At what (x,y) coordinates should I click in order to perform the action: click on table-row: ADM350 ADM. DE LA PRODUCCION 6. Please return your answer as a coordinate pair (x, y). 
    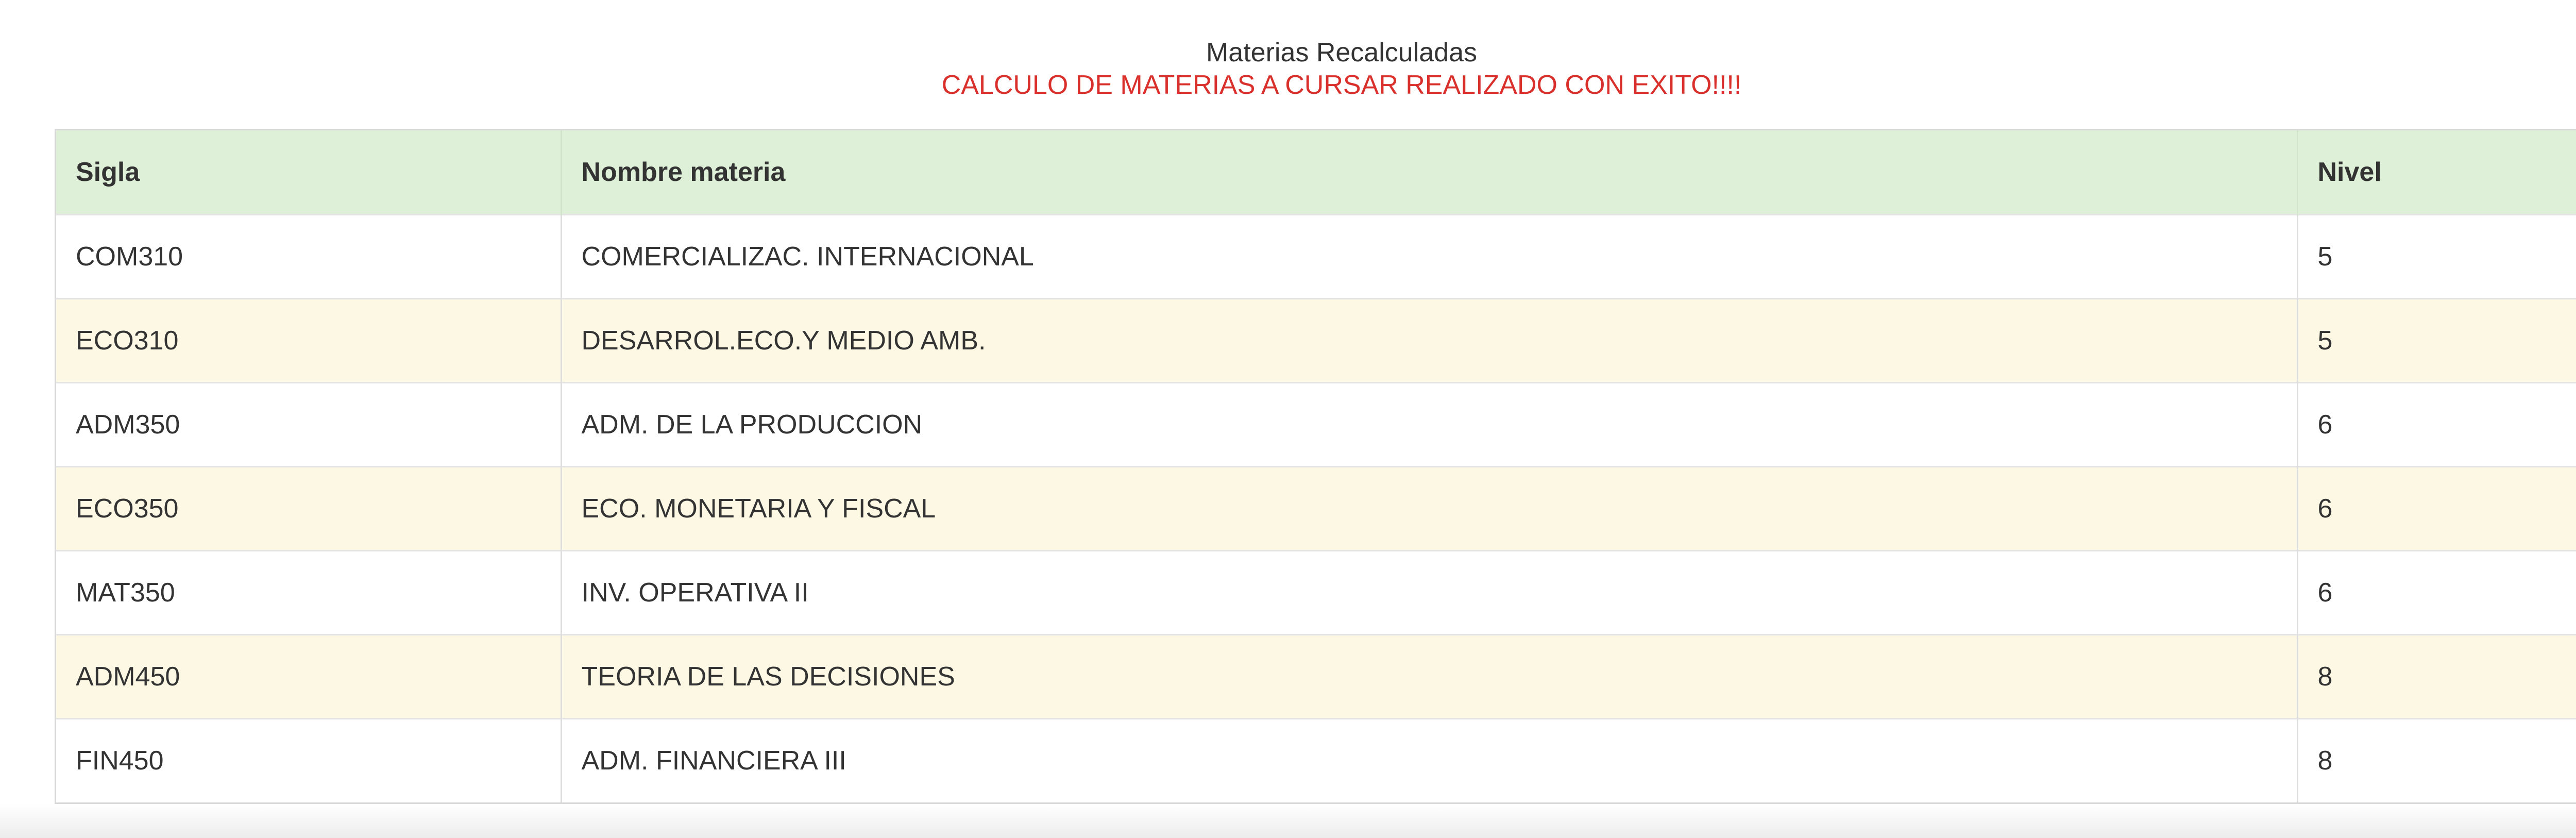
    Looking at the image, I should click on (1316, 424).